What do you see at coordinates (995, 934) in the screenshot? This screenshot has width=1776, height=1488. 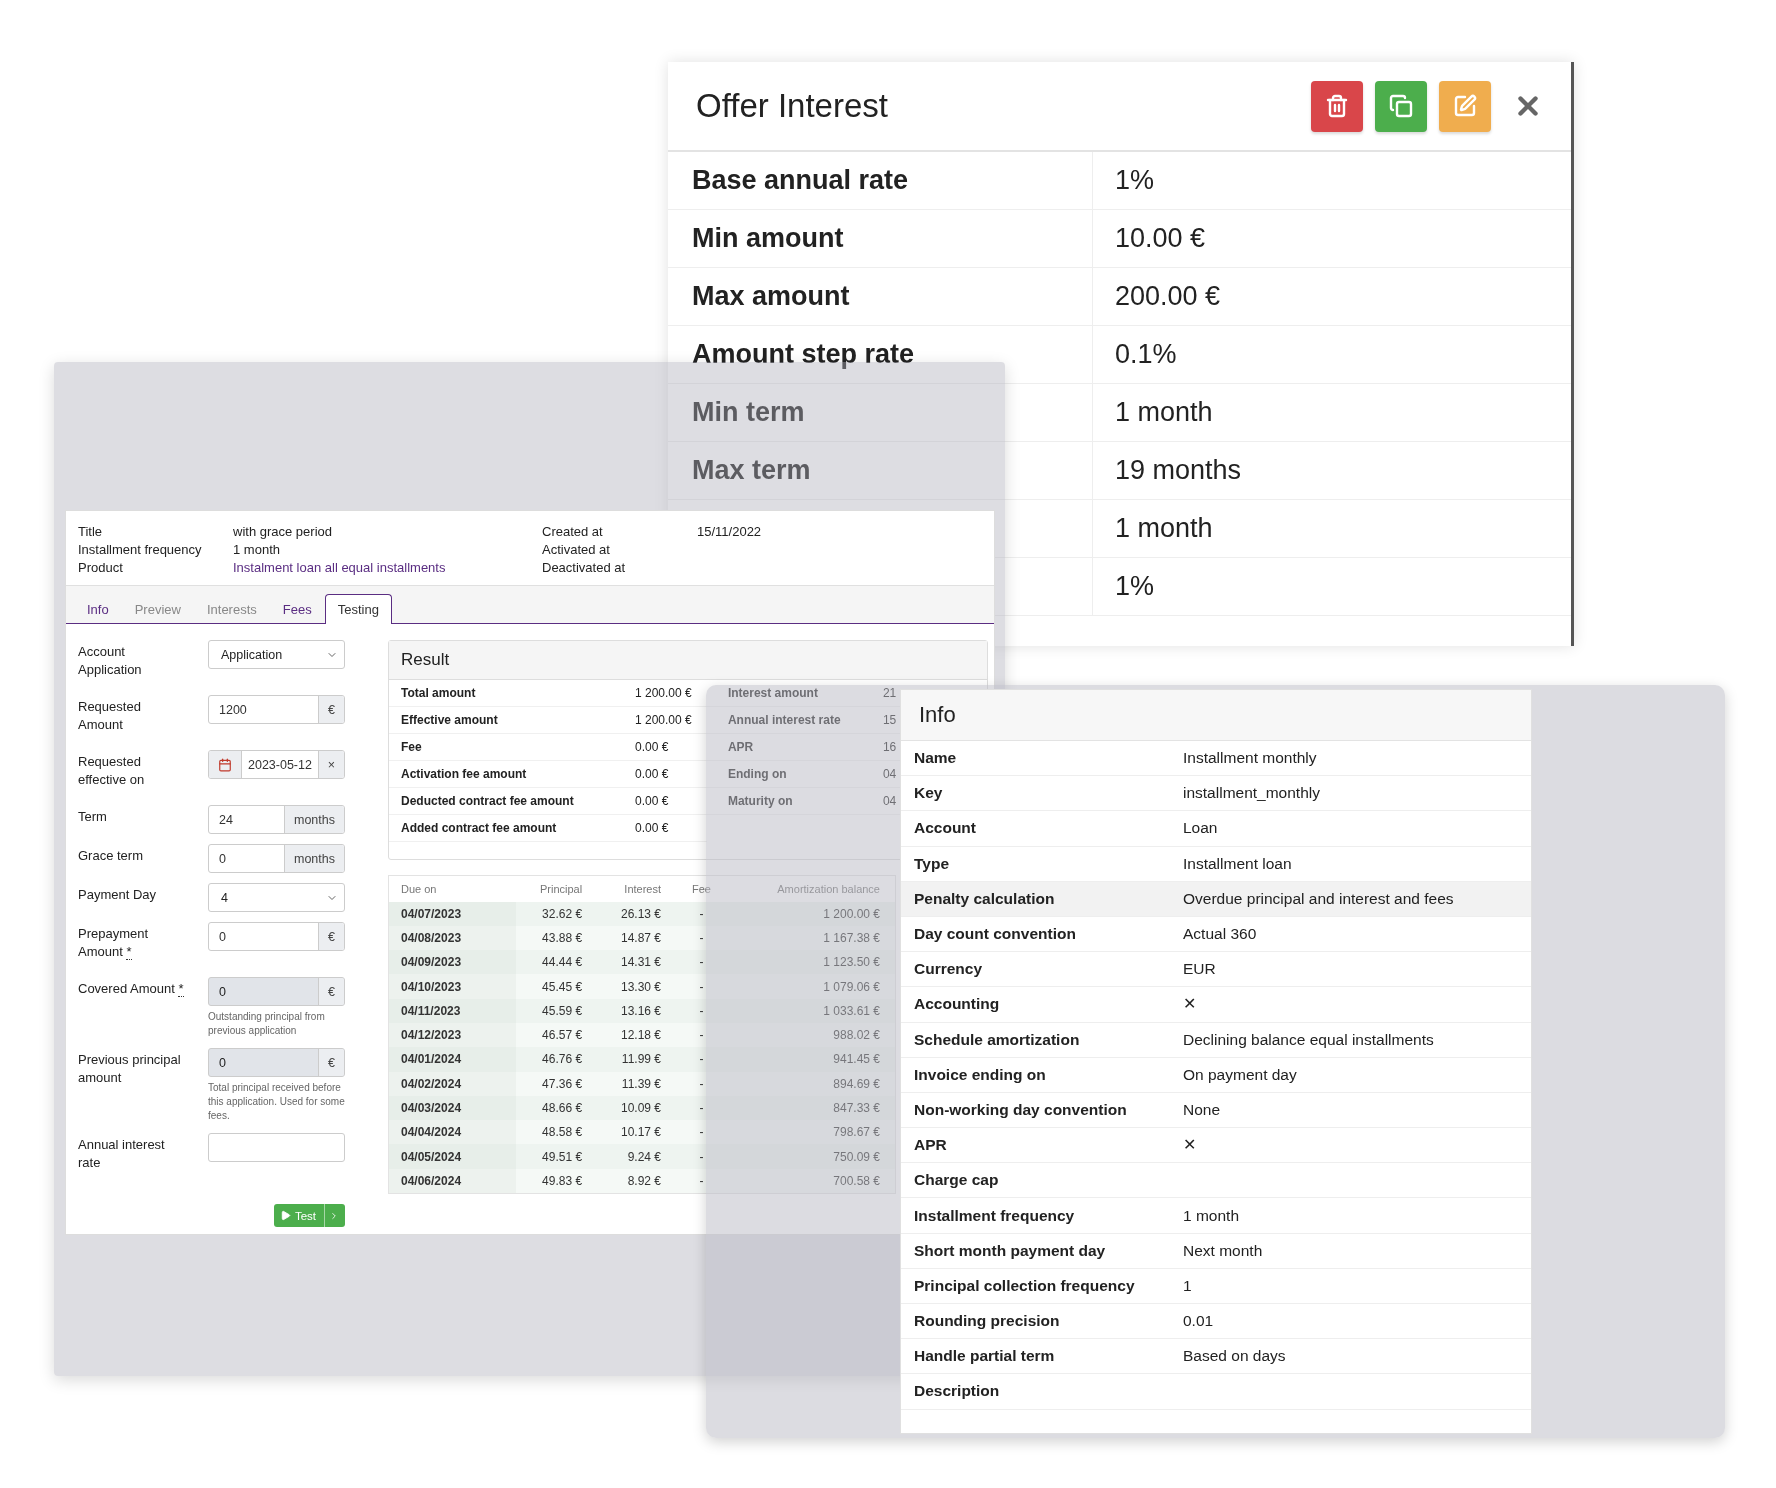 I see `row-label: Day count convention` at bounding box center [995, 934].